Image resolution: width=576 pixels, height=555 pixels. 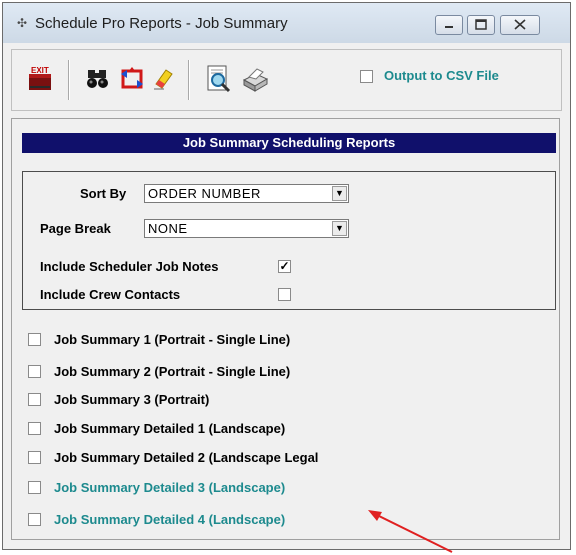 What do you see at coordinates (286, 80) in the screenshot?
I see `toolbar: EXIT Output to CSV File` at bounding box center [286, 80].